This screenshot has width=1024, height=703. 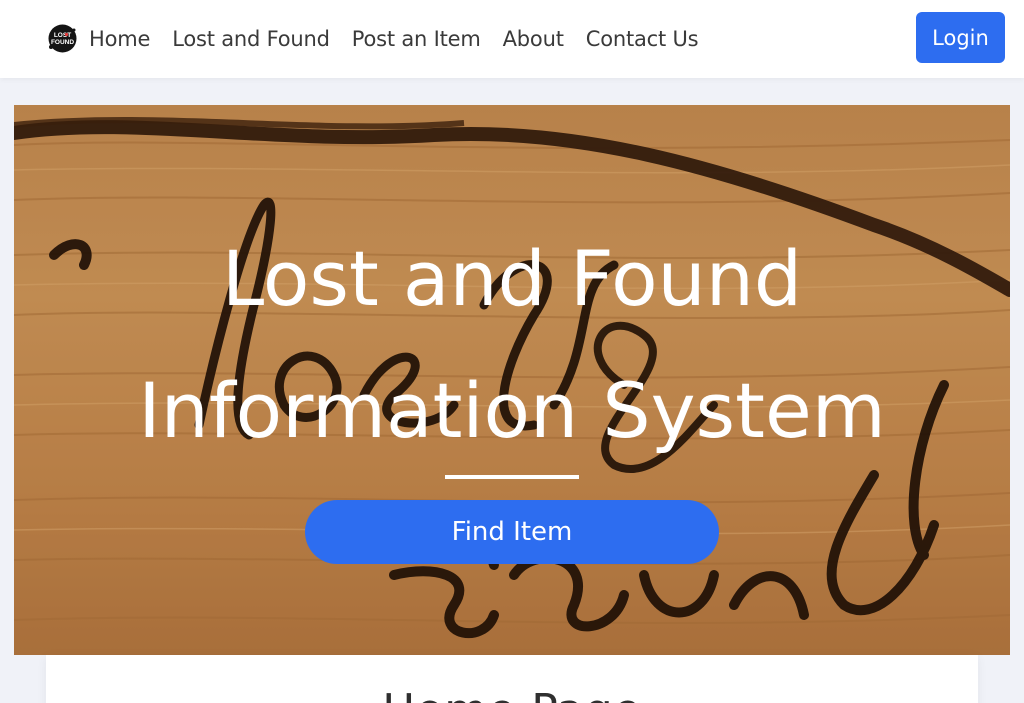 I want to click on nav-link-contact-us: Contact Us, so click(x=642, y=39).